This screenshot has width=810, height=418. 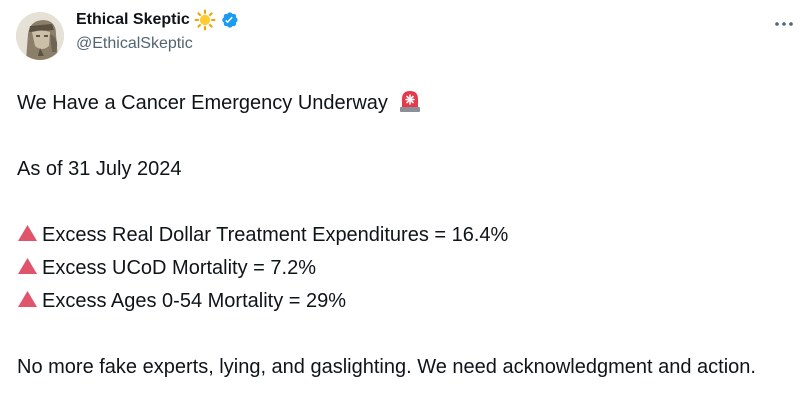 I want to click on verified-badge-icon, so click(x=229, y=20).